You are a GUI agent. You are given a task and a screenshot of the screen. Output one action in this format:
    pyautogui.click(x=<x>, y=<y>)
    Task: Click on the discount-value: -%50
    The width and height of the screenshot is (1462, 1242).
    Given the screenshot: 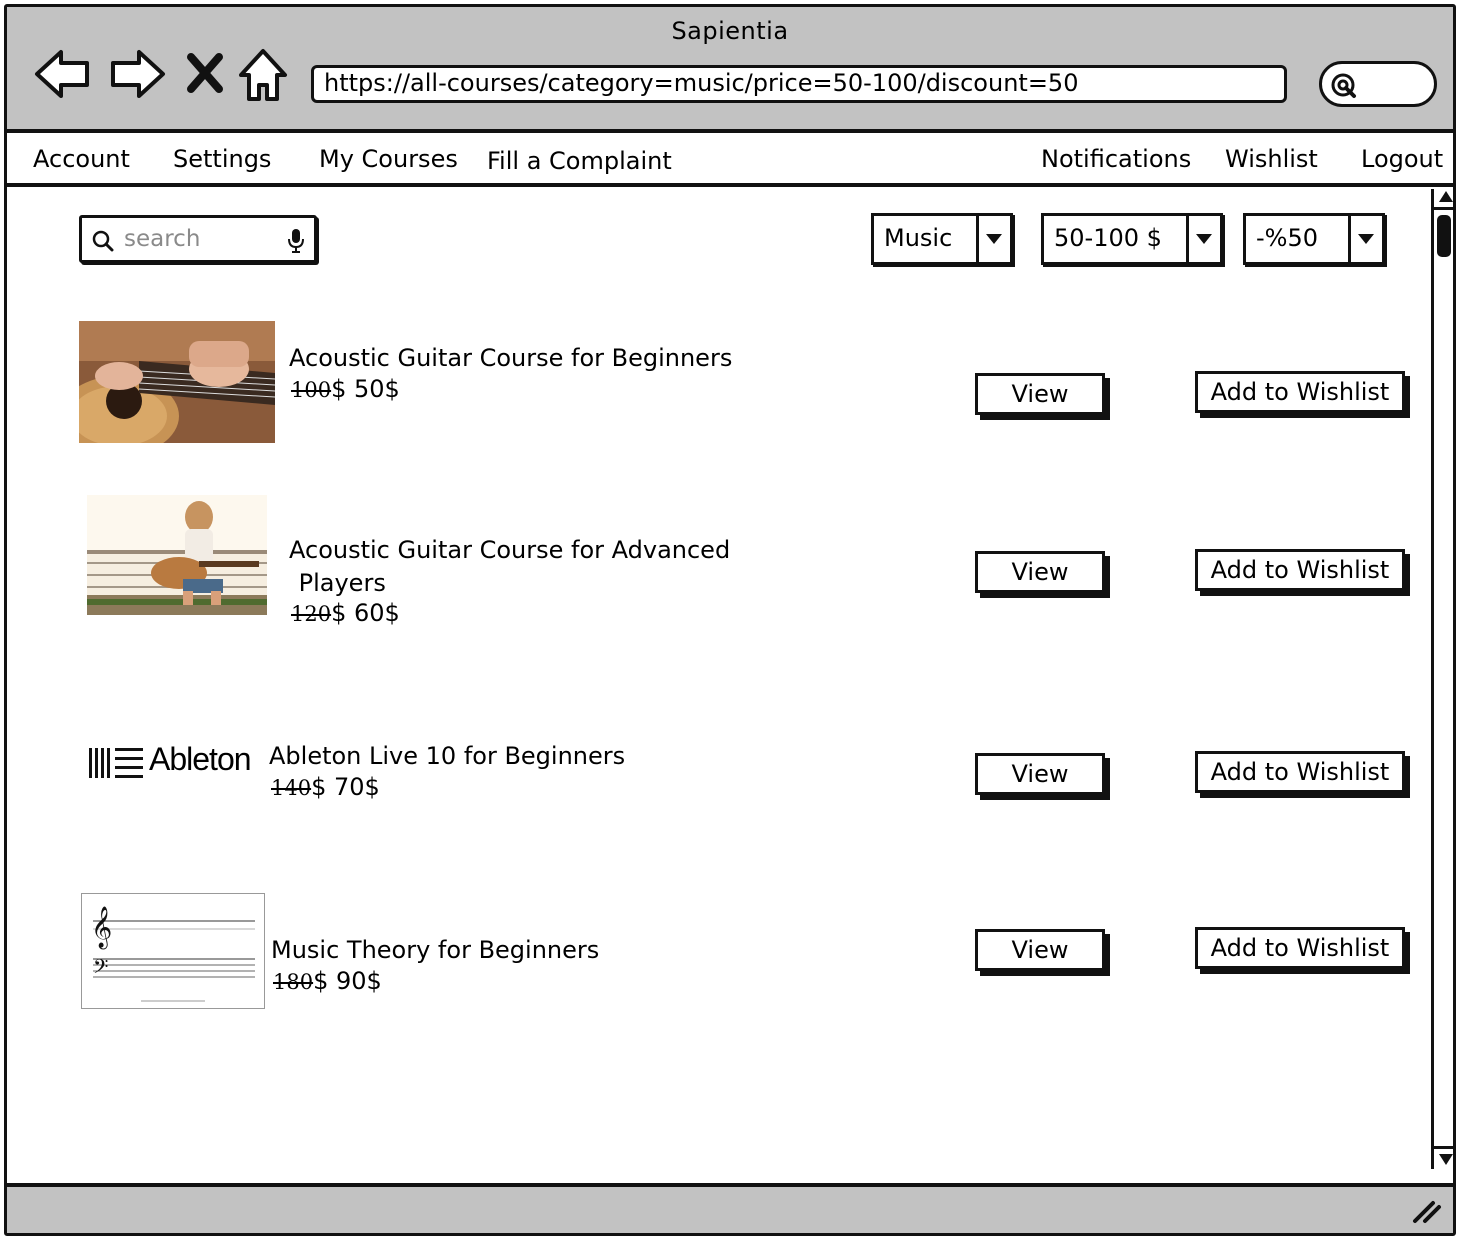 What is the action you would take?
    pyautogui.click(x=1287, y=238)
    